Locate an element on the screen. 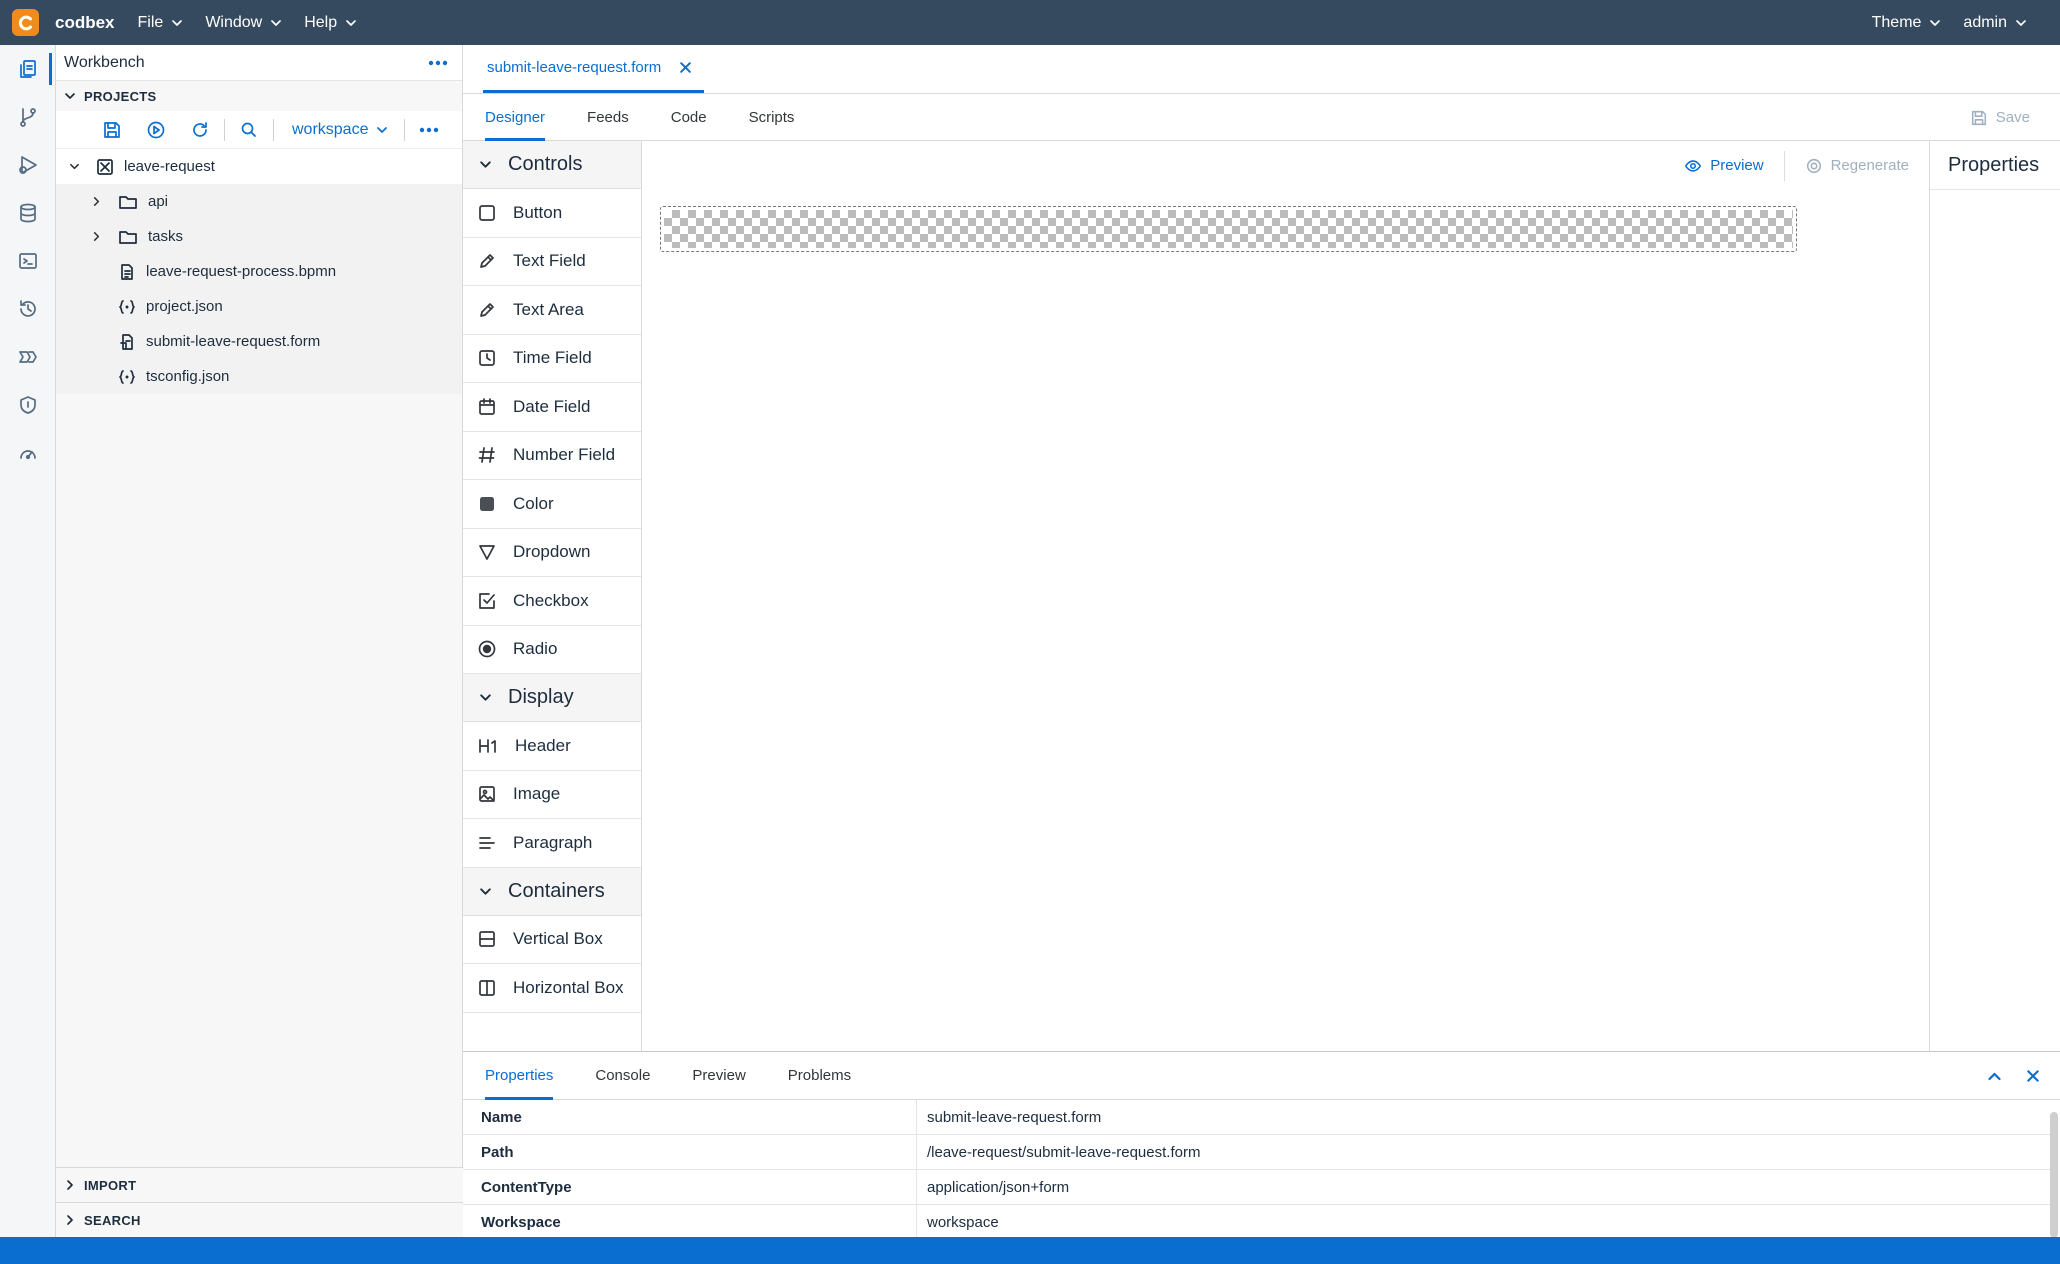  form-drop-zone is located at coordinates (1228, 229).